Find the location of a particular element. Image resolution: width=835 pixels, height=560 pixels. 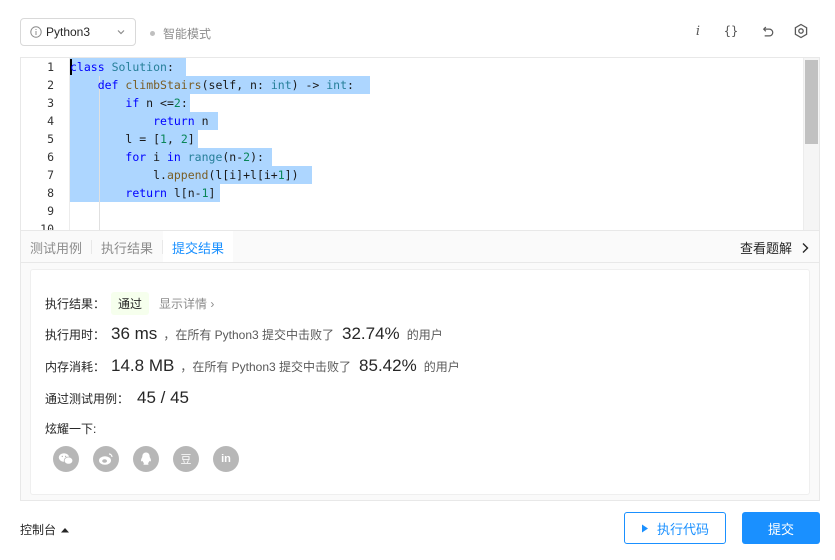

share-label: 炫耀一下: is located at coordinates (71, 429).